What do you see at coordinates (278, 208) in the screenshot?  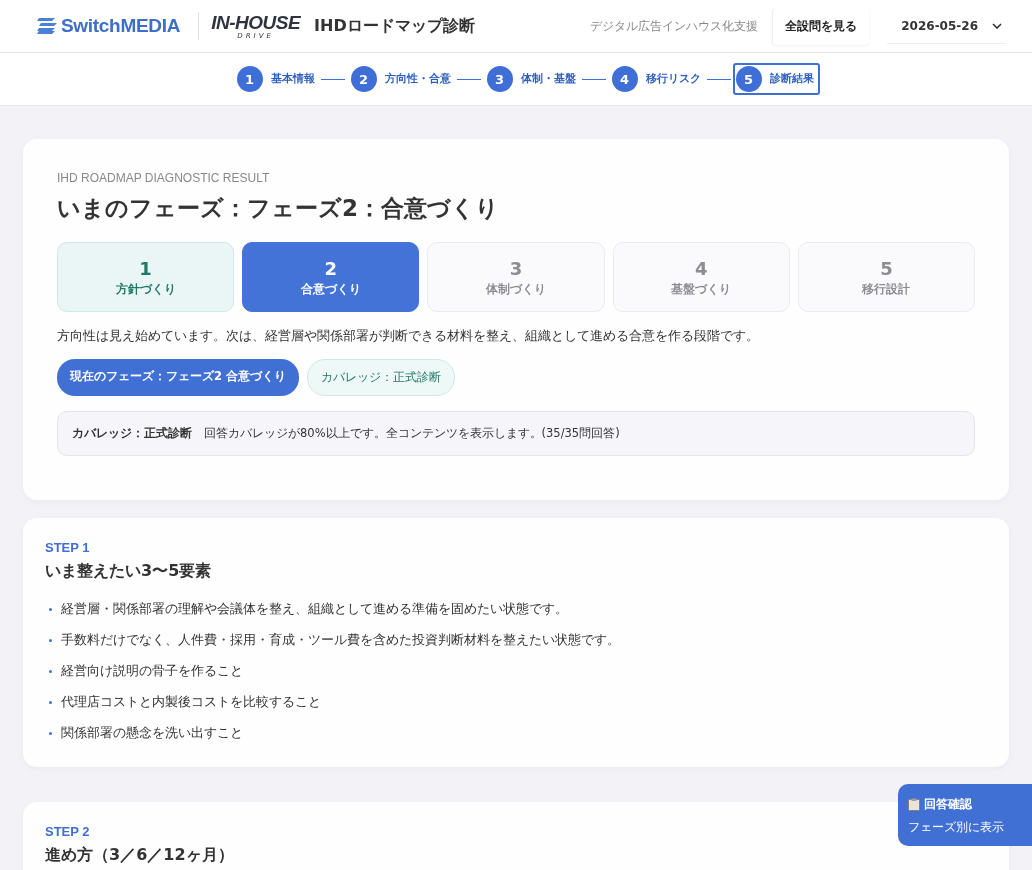 I see `phase-heading: いまのフェーズ：フェーズ2：合意づくり` at bounding box center [278, 208].